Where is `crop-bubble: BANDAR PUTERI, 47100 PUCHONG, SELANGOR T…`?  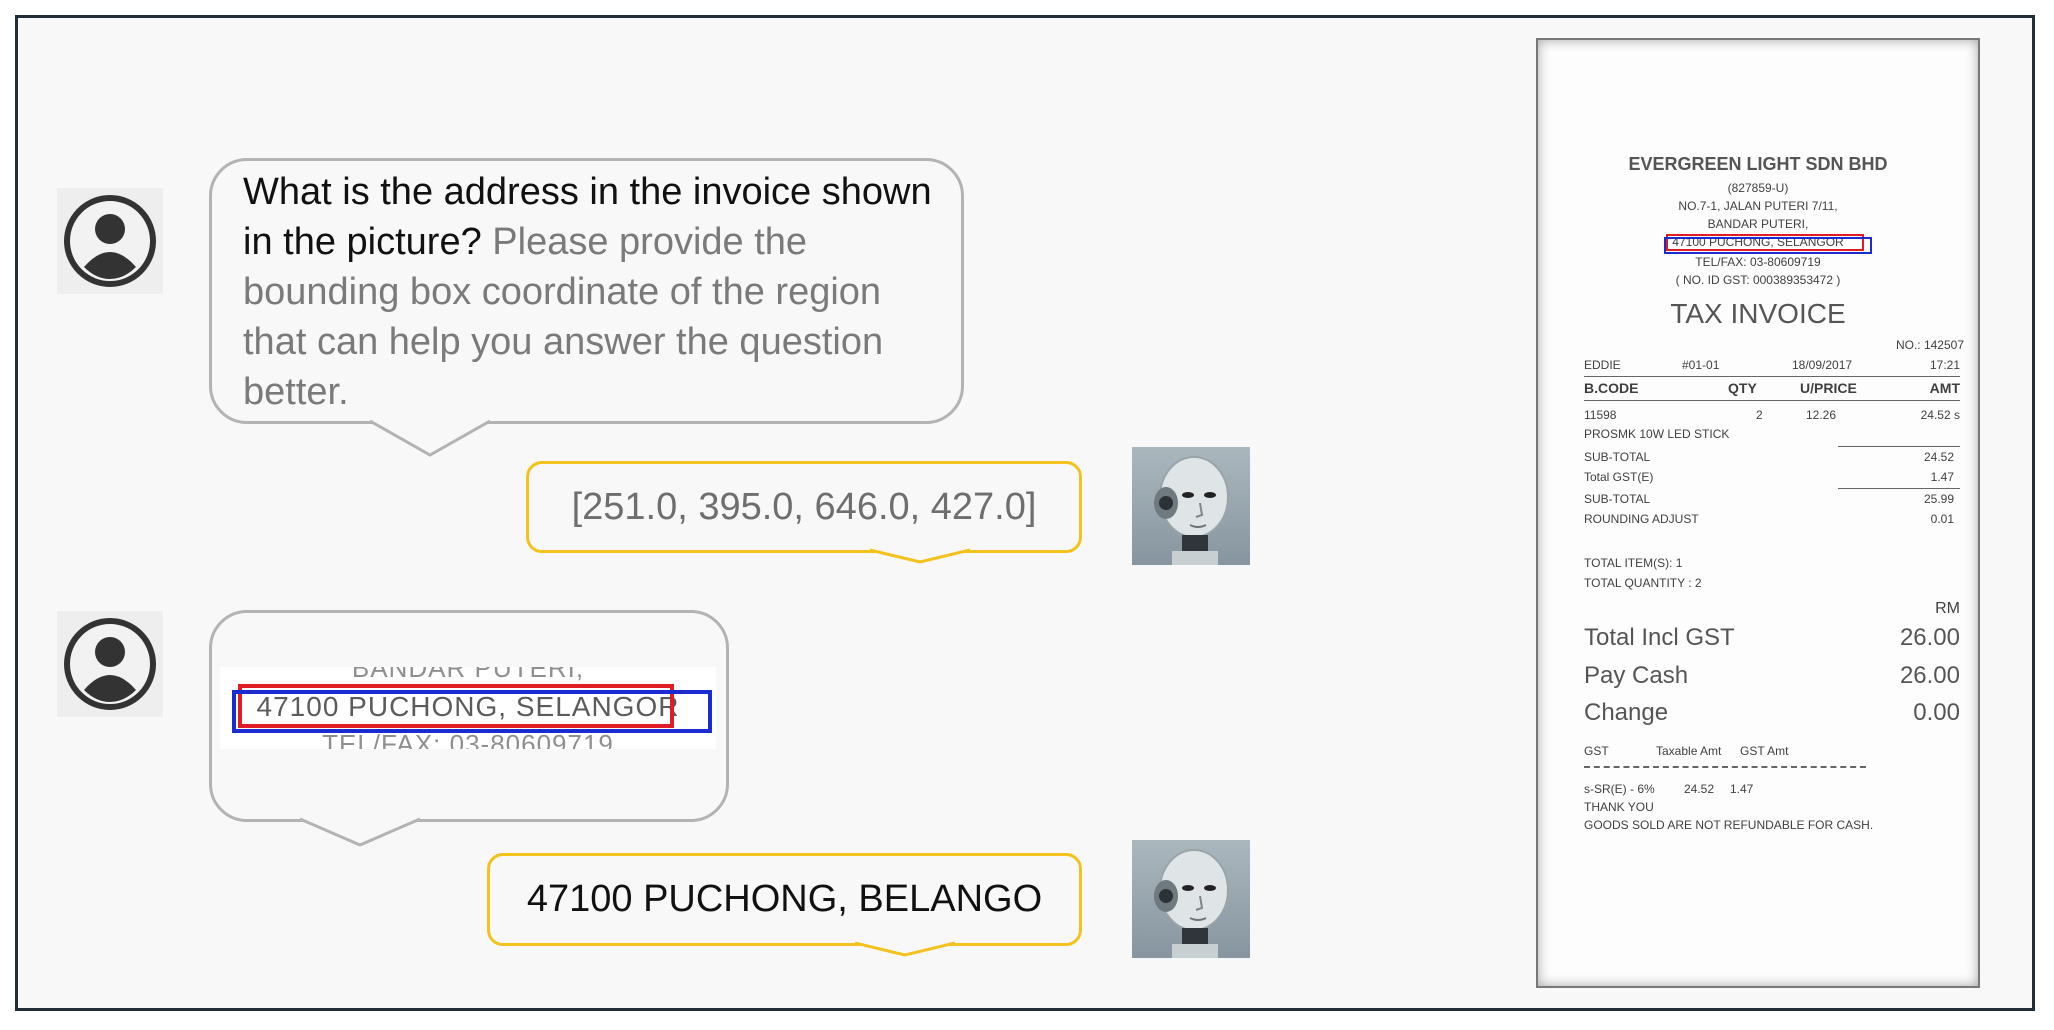 crop-bubble: BANDAR PUTERI, 47100 PUCHONG, SELANGOR T… is located at coordinates (469, 716).